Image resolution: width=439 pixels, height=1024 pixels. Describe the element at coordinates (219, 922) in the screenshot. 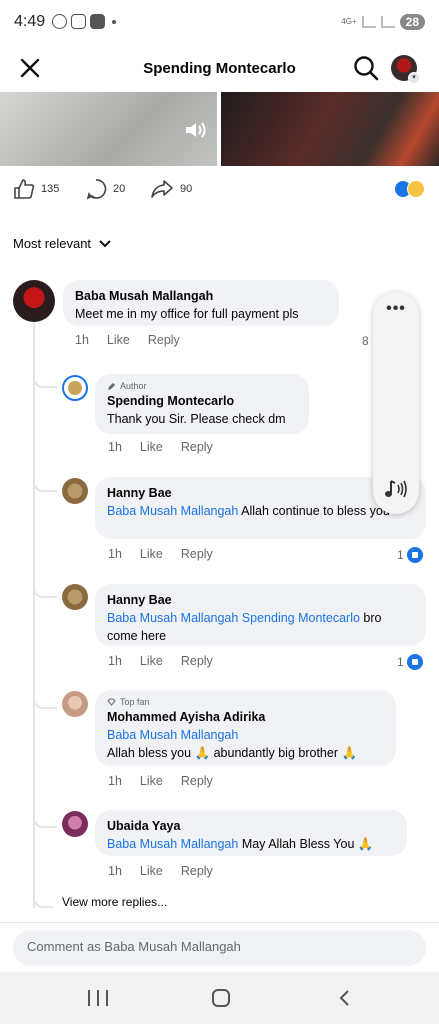

I see `divider` at that location.